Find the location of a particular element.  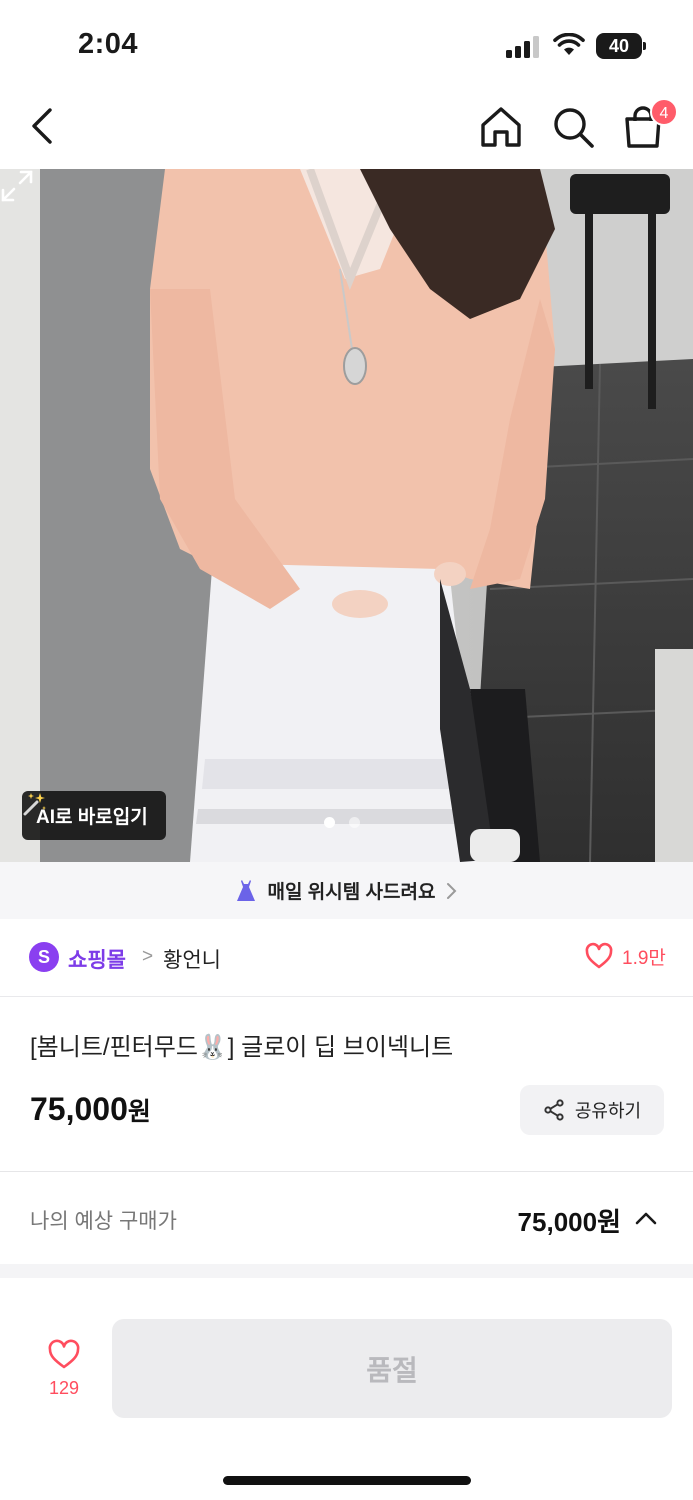

sold-out-button: 품절 is located at coordinates (392, 1368).